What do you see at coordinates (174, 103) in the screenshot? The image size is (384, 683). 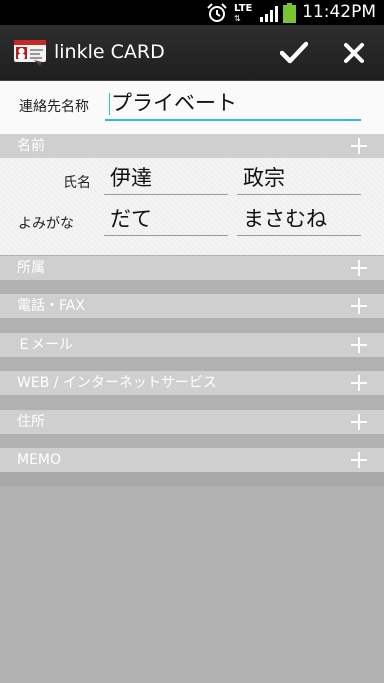 I see `contact-name-value: プライベート` at bounding box center [174, 103].